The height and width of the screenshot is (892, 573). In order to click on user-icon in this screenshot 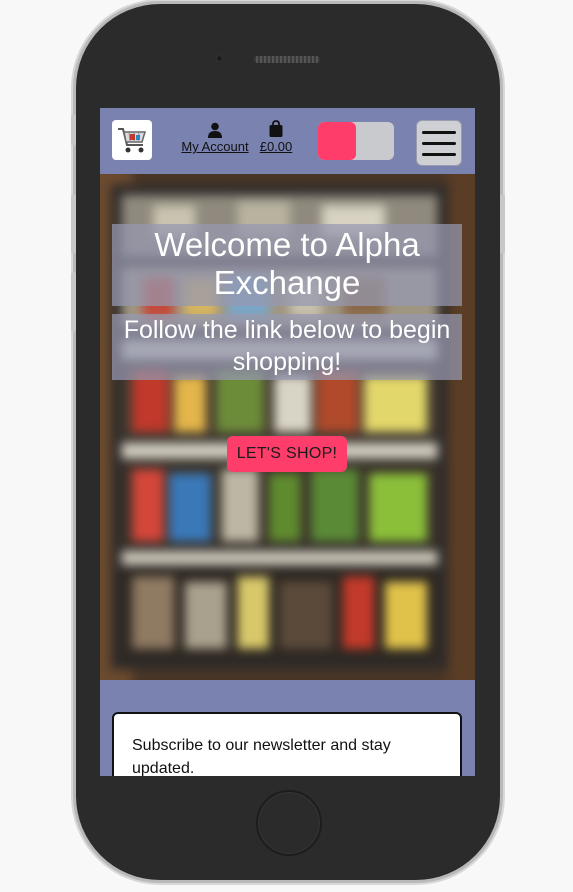, I will do `click(215, 130)`.